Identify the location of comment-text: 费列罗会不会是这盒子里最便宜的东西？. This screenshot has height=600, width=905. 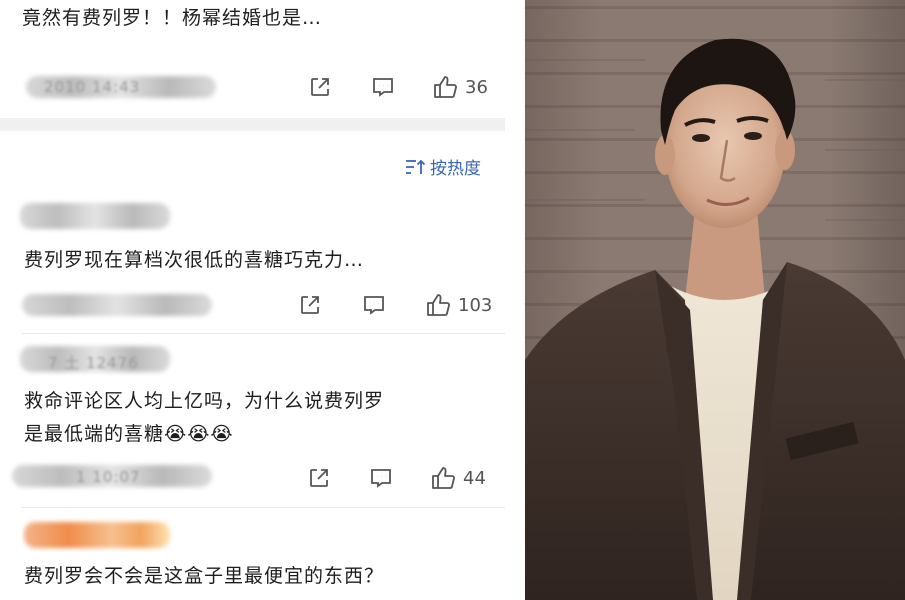
(204, 576).